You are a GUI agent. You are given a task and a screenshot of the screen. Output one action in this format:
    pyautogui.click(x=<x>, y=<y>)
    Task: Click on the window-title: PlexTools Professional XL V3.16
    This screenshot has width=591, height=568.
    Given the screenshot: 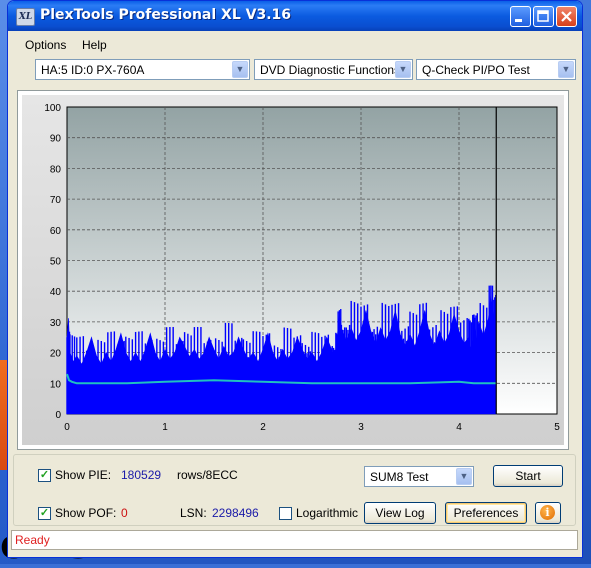 What is the action you would take?
    pyautogui.click(x=166, y=15)
    